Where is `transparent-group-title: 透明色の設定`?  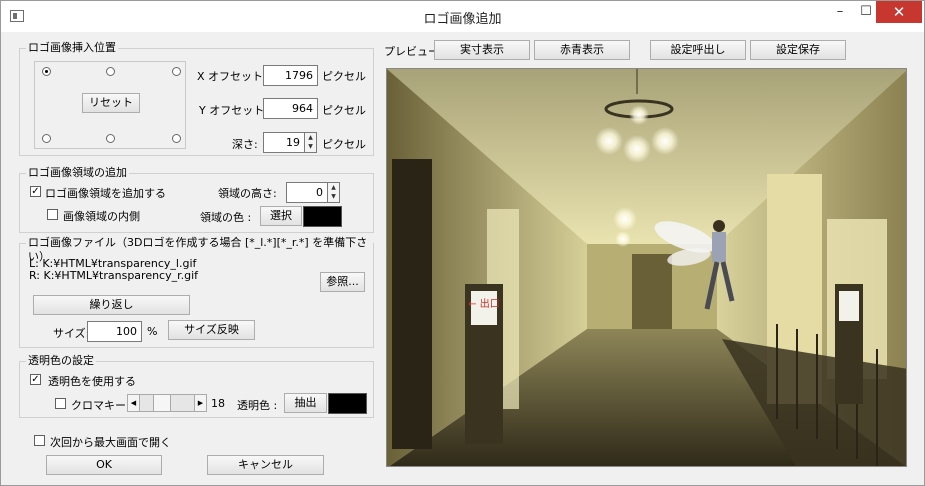
transparent-group-title: 透明色の設定 is located at coordinates (61, 361).